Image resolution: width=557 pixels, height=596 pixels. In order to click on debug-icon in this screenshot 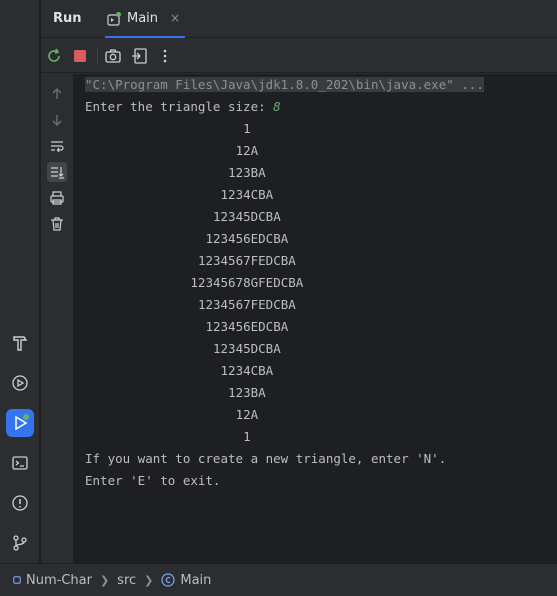, I will do `click(20, 383)`.